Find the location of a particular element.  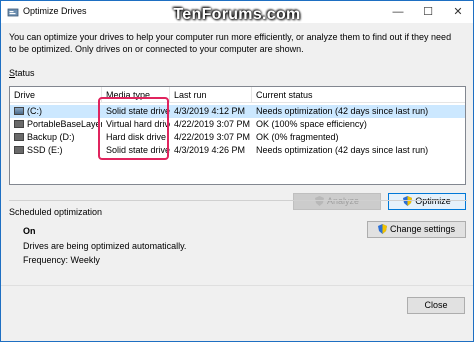

close-button: Close is located at coordinates (436, 305).